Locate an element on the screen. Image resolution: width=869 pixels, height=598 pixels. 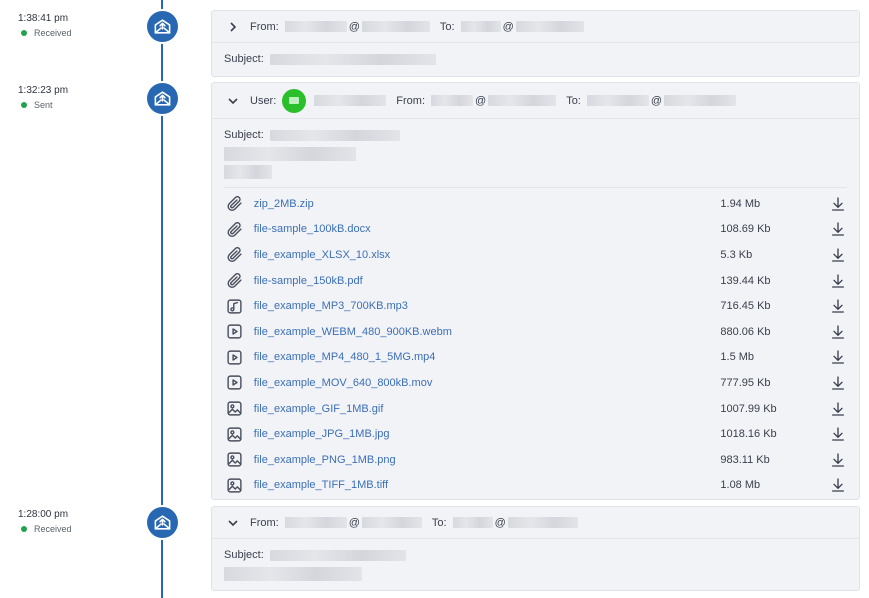
attachment-name-link: file_example_JPG_1MB.jpg is located at coordinates (487, 434).